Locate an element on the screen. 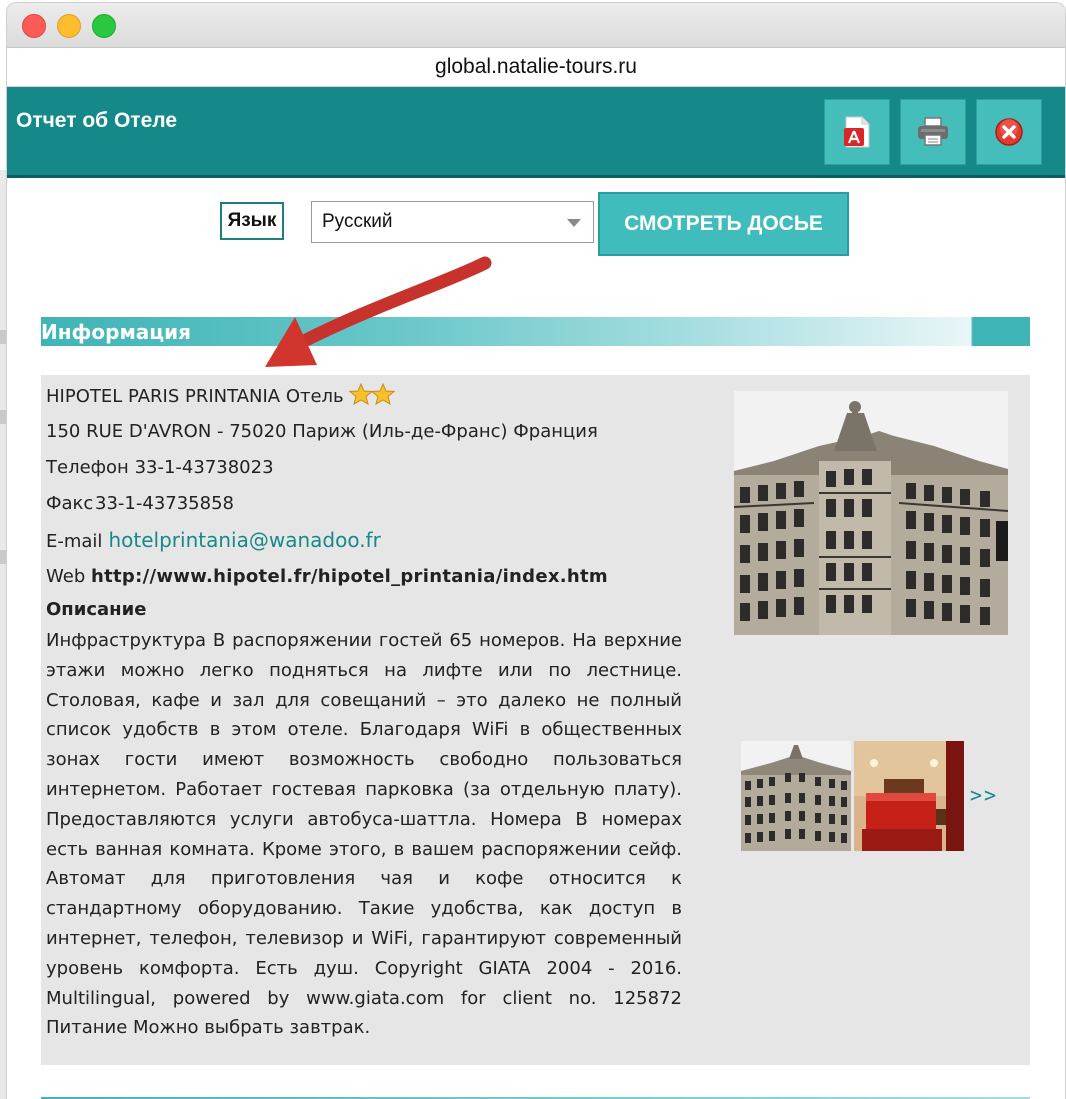 The image size is (1066, 1099). hotel-fax-line: Факс 33-1-43735858 is located at coordinates (140, 503).